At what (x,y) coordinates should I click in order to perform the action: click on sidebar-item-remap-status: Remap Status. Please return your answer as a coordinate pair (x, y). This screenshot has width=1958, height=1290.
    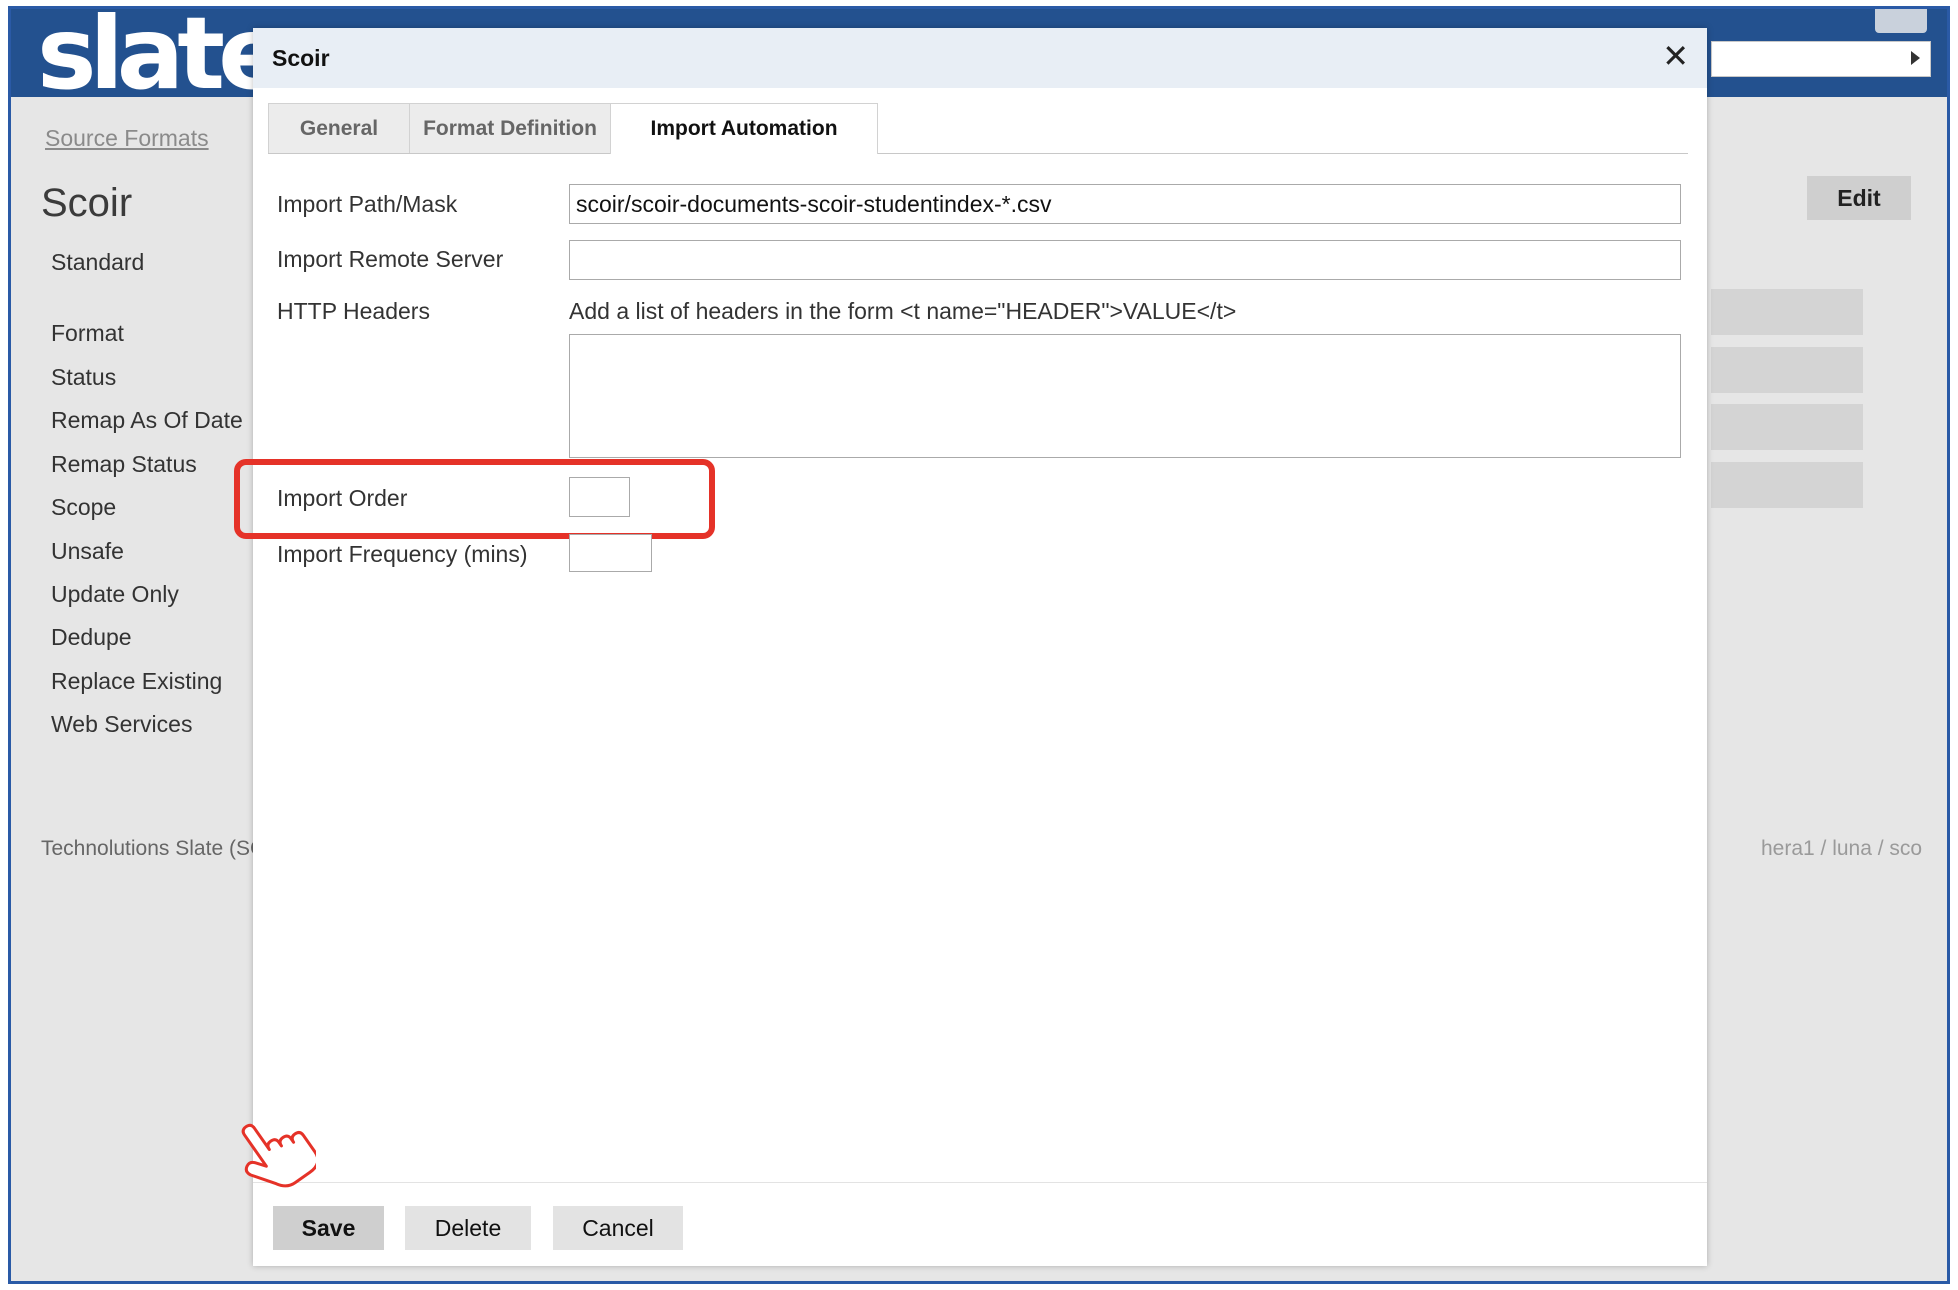
    Looking at the image, I should click on (124, 464).